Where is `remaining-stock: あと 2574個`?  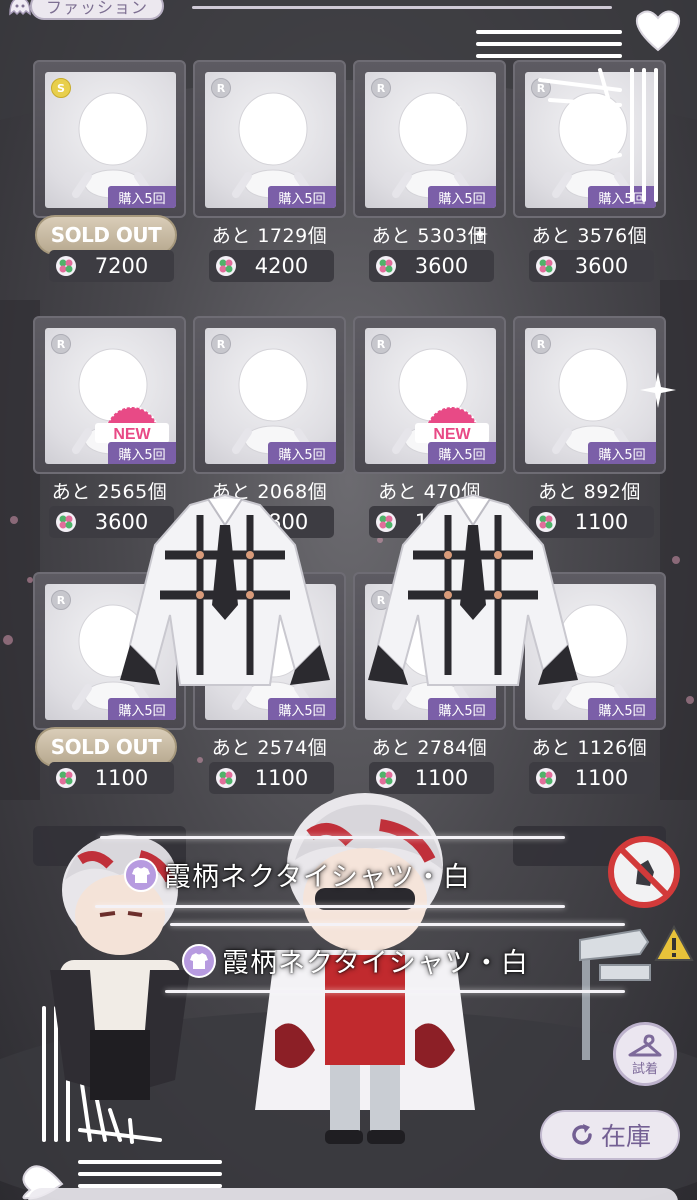
remaining-stock: あと 2574個 is located at coordinates (269, 747).